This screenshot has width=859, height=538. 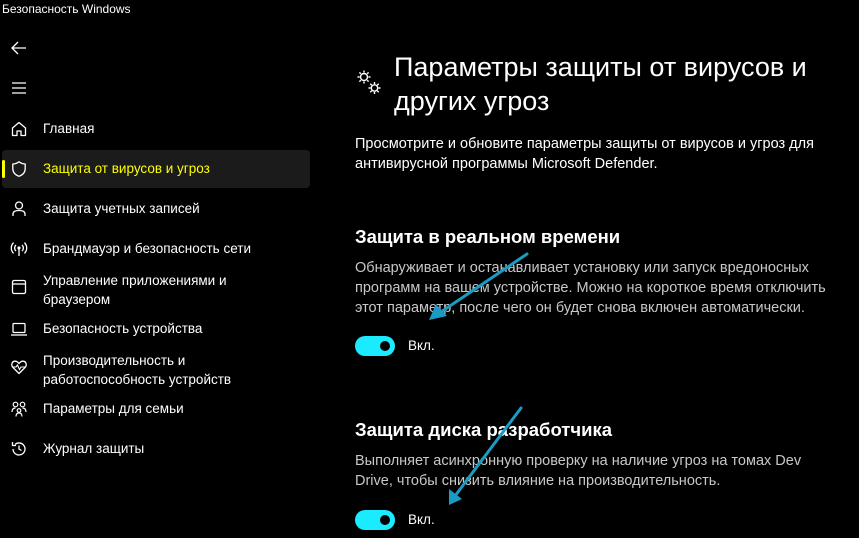 I want to click on home-icon, so click(x=19, y=129).